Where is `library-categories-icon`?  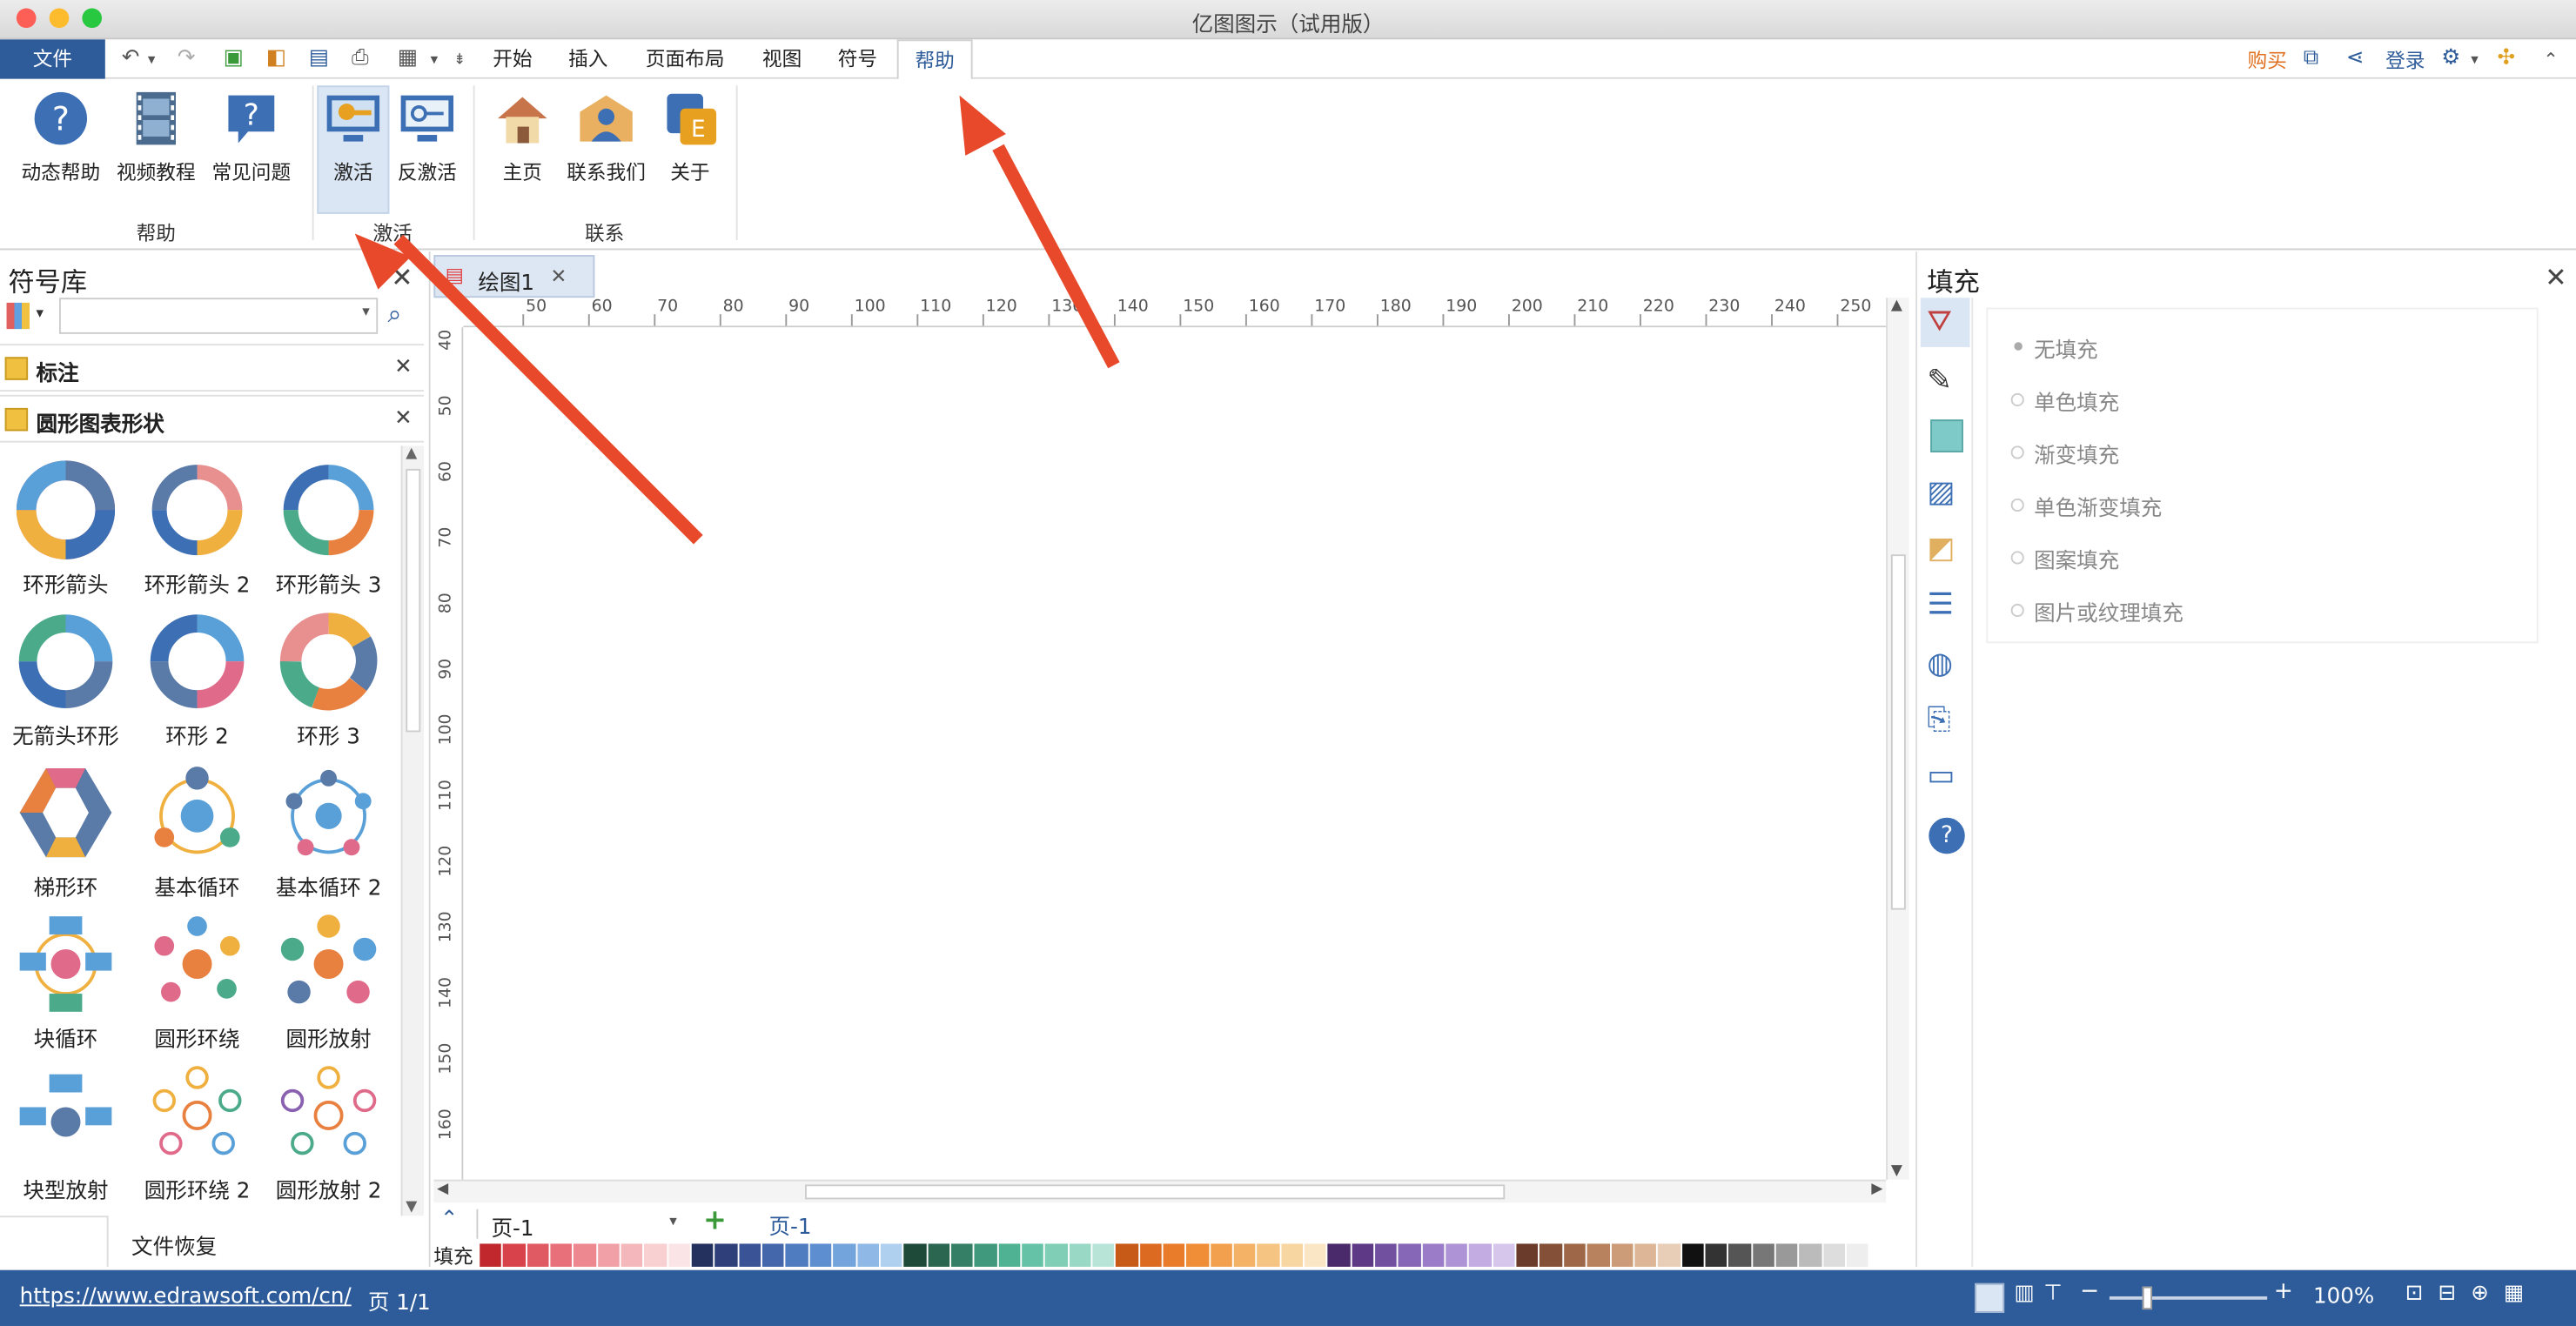
library-categories-icon is located at coordinates (18, 316).